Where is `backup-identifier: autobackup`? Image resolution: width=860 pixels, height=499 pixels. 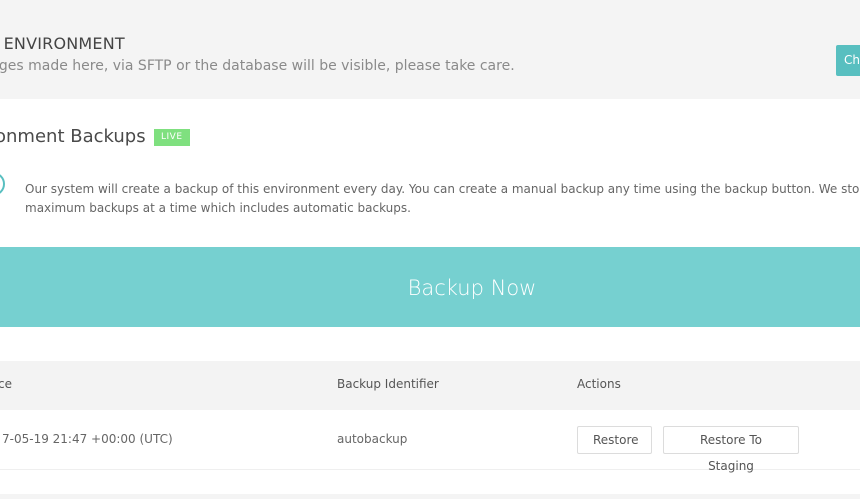 backup-identifier: autobackup is located at coordinates (372, 439).